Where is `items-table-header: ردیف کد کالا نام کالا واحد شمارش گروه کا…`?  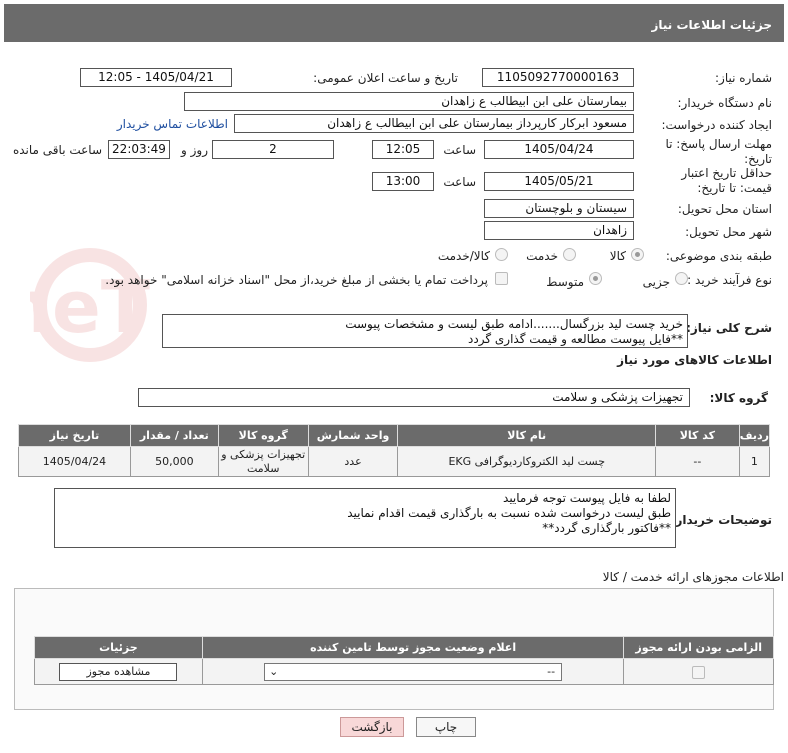 items-table-header: ردیف کد کالا نام کالا واحد شمارش گروه کا… is located at coordinates (394, 435).